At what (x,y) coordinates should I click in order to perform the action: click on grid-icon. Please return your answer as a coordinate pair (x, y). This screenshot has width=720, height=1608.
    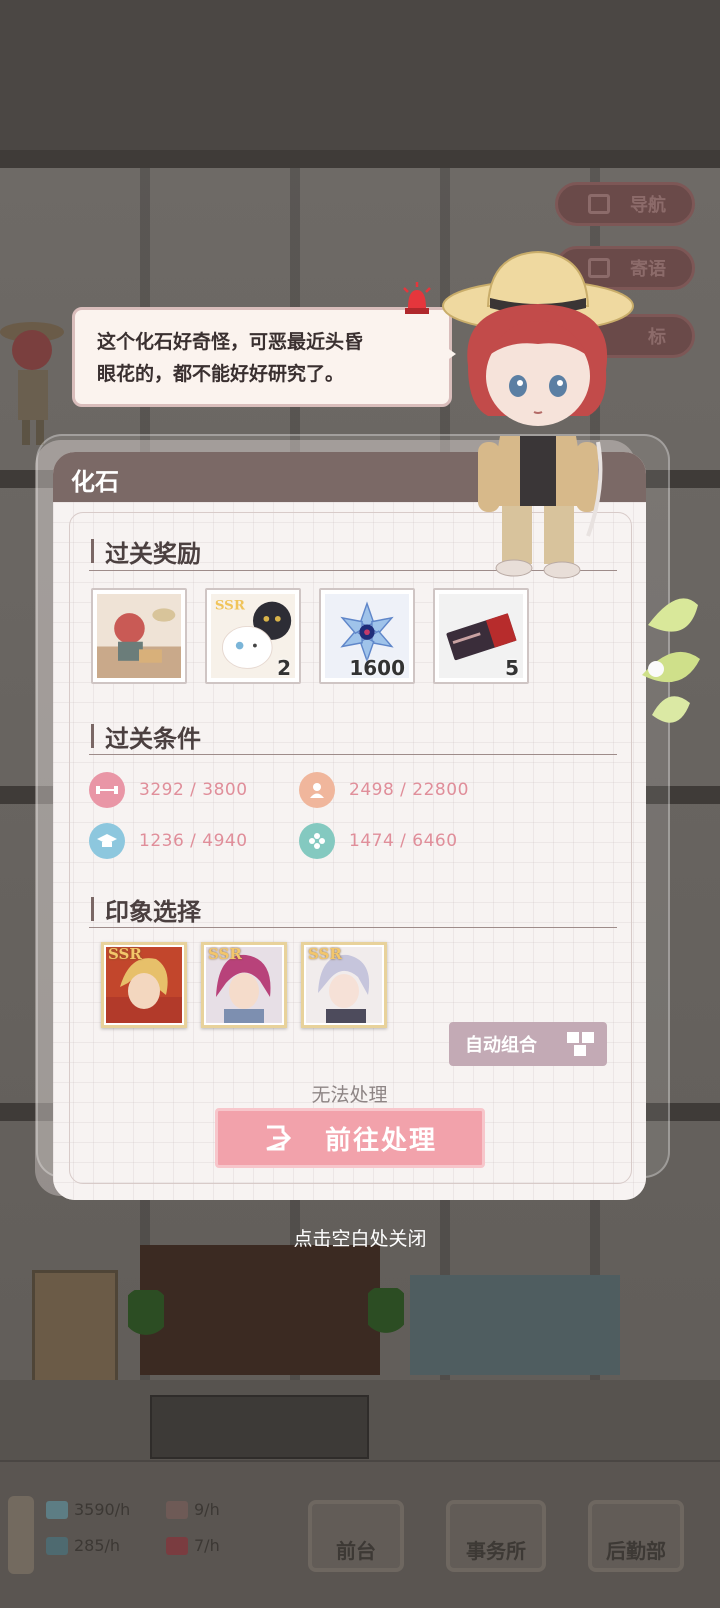
    Looking at the image, I should click on (580, 1044).